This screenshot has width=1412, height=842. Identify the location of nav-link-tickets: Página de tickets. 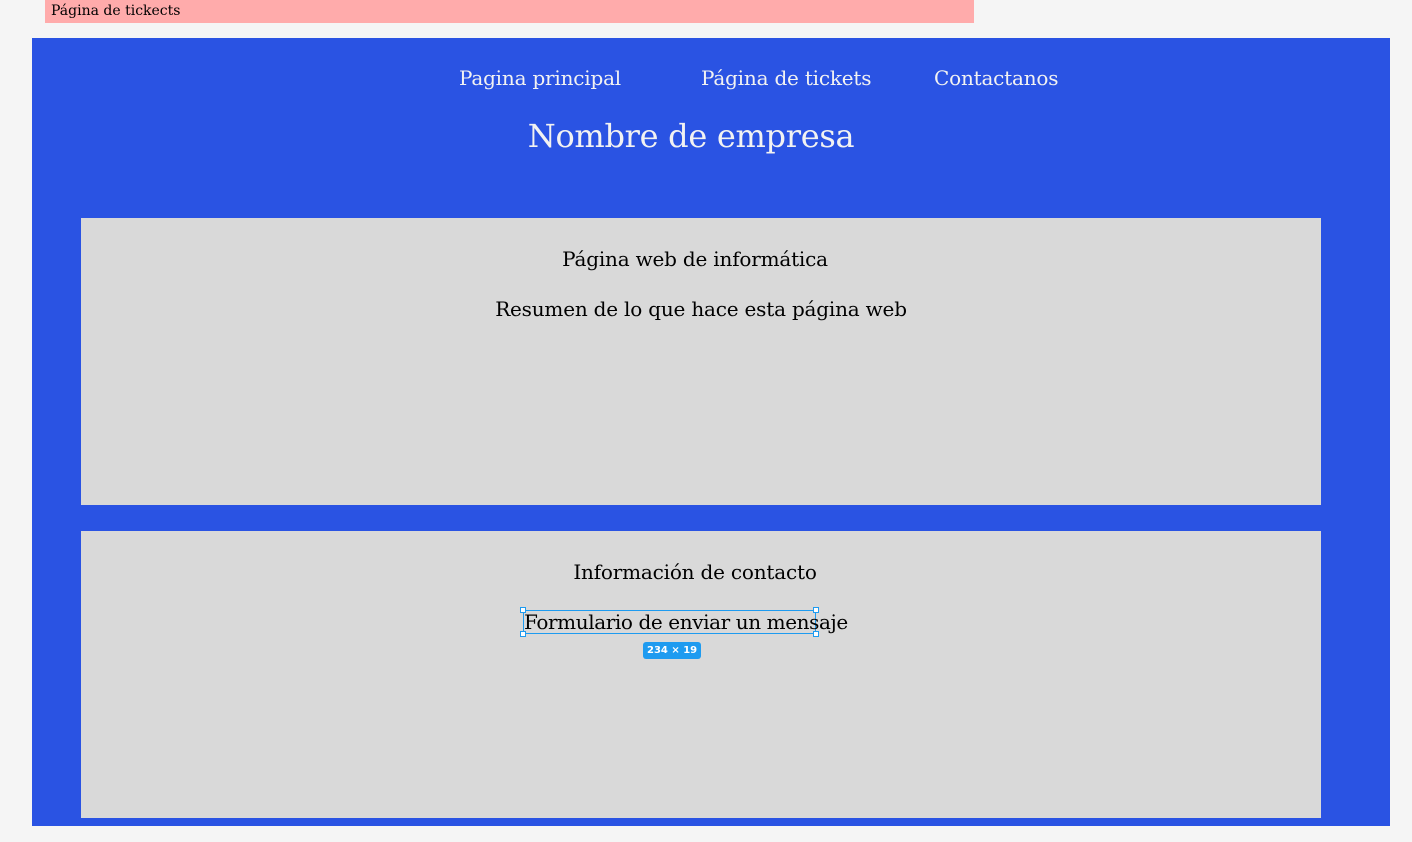
(786, 78).